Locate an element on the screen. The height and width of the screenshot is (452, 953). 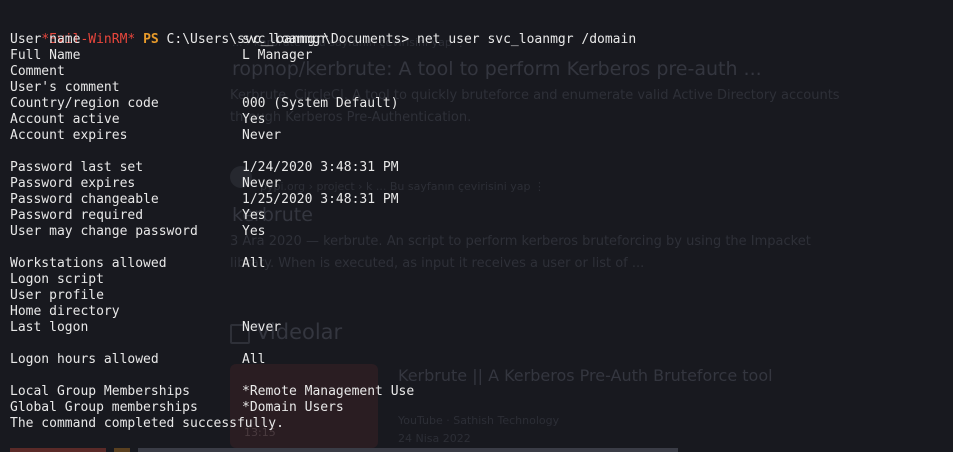
row-value: 000 (System Default) is located at coordinates (320, 103).